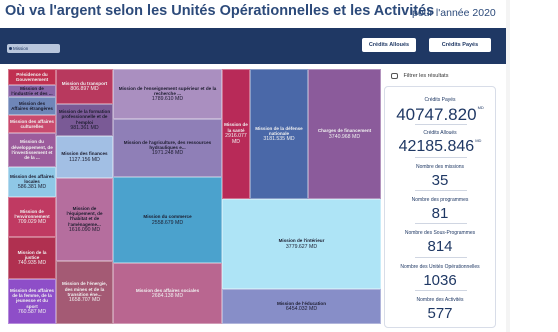 Image resolution: width=558 pixels, height=332 pixels. I want to click on treemap-tile: Mission de l'environnement 709.029 MD, so click(32, 217).